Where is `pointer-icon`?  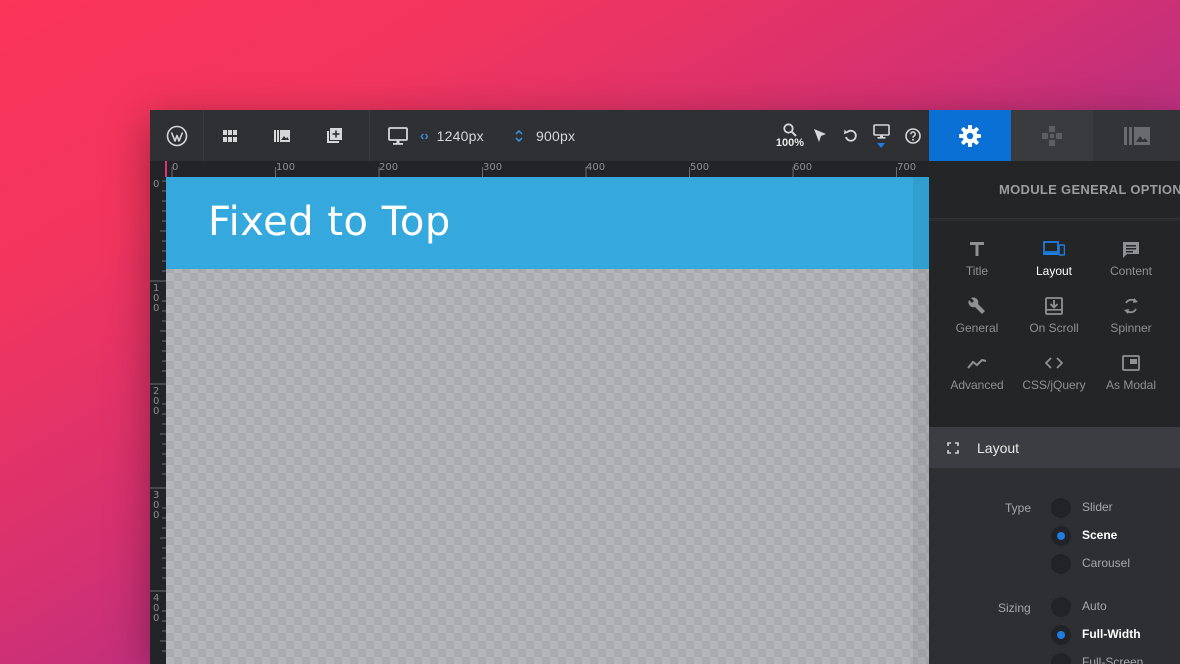
pointer-icon is located at coordinates (820, 135).